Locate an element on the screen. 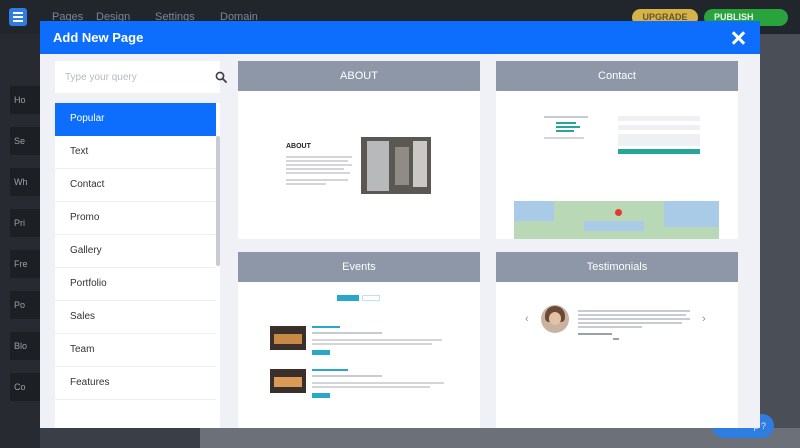 This screenshot has height=448, width=800. rail-item: Blo is located at coordinates (25, 346).